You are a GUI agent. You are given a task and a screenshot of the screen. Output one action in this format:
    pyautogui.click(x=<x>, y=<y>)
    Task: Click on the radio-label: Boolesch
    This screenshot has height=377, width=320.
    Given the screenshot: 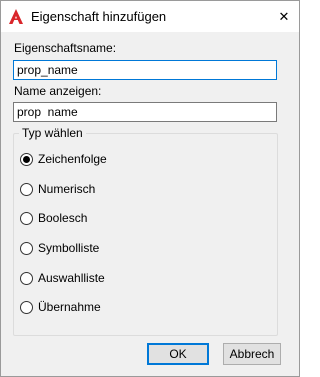 What is the action you would take?
    pyautogui.click(x=63, y=218)
    